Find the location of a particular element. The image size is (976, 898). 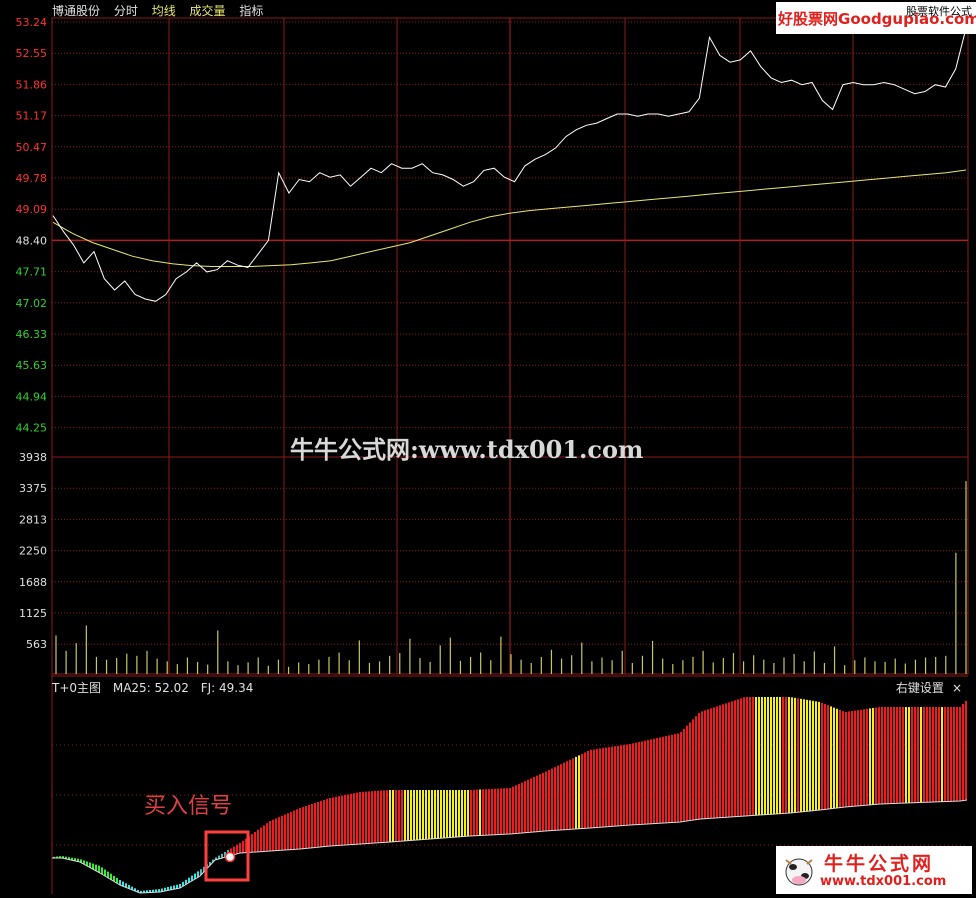

indicator-title-bar: T+0主图 MA25: 52.02 FJ: 49.34 is located at coordinates (156, 687).